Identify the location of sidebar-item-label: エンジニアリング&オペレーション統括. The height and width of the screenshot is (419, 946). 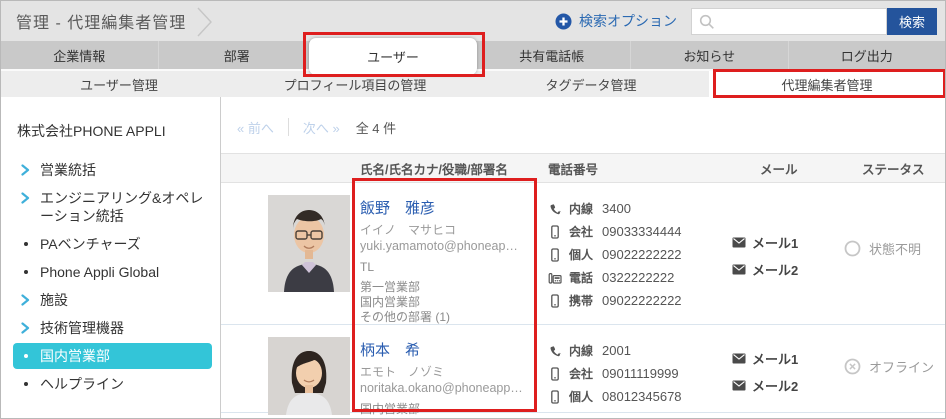
(122, 207).